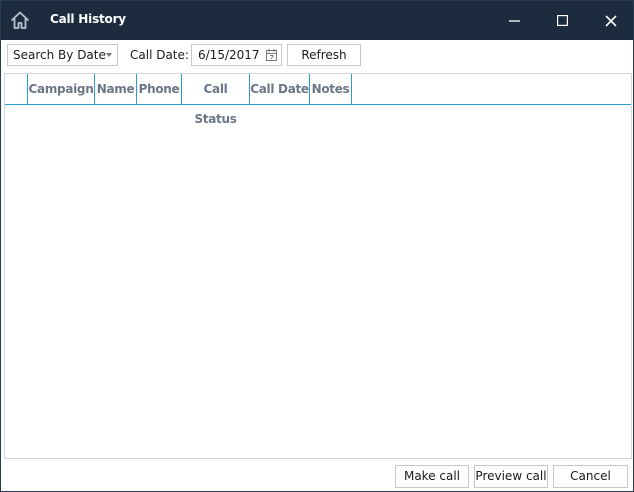 The height and width of the screenshot is (492, 634). Describe the element at coordinates (590, 476) in the screenshot. I see `cancel-button: Cancel` at that location.